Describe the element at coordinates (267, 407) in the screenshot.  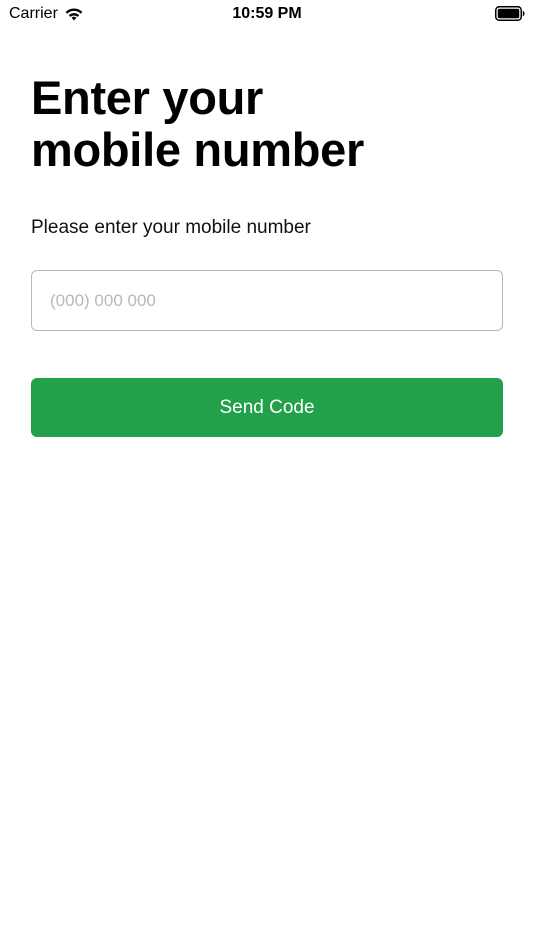
I see `send-code-button: Send Code` at that location.